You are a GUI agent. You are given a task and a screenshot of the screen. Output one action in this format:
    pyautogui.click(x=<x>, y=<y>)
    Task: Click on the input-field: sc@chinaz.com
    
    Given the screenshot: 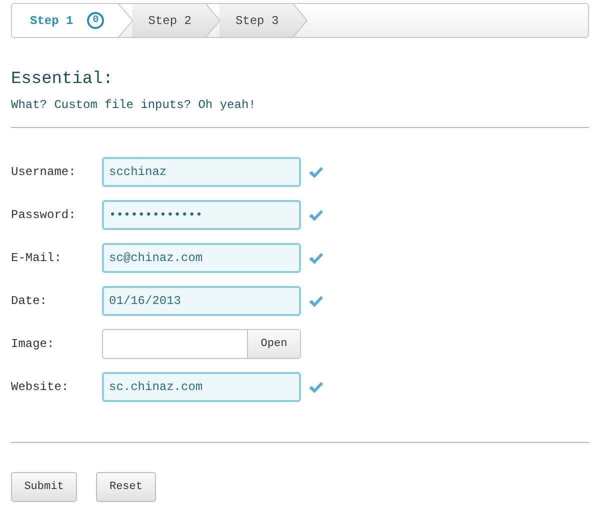 What is the action you would take?
    pyautogui.click(x=201, y=258)
    